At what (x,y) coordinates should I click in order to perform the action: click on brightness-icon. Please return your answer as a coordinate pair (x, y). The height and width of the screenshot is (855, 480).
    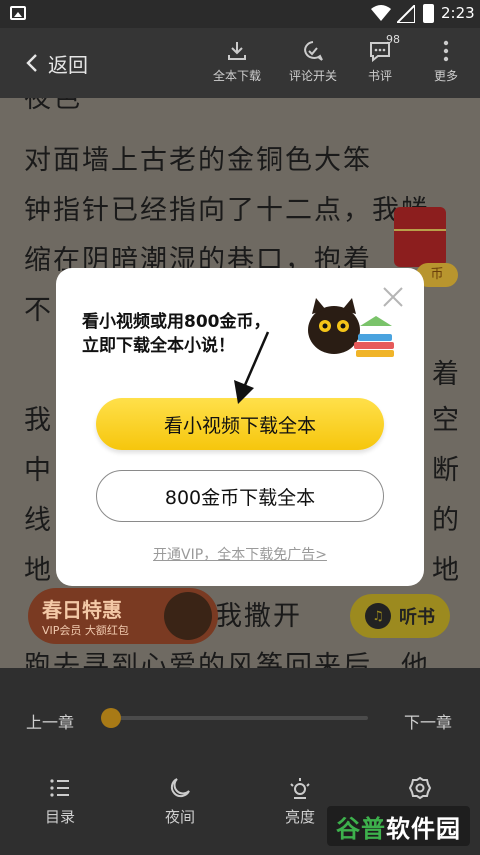
    Looking at the image, I should click on (300, 788).